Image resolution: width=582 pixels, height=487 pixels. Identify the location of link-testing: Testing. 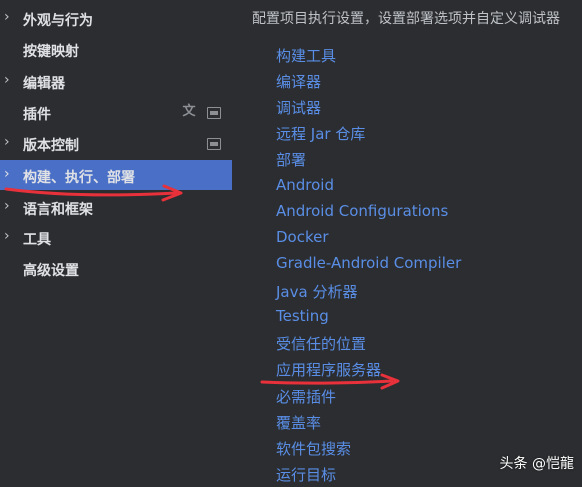
(302, 316).